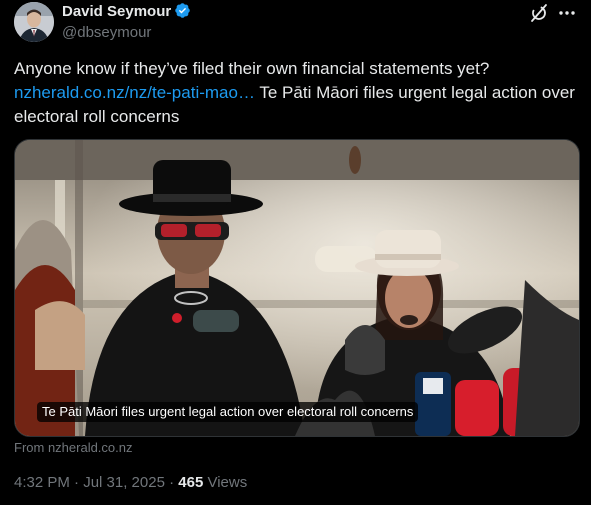 The height and width of the screenshot is (505, 591). Describe the element at coordinates (296, 22) in the screenshot. I see `tweet-header: David Seymour @dbseymour` at that location.